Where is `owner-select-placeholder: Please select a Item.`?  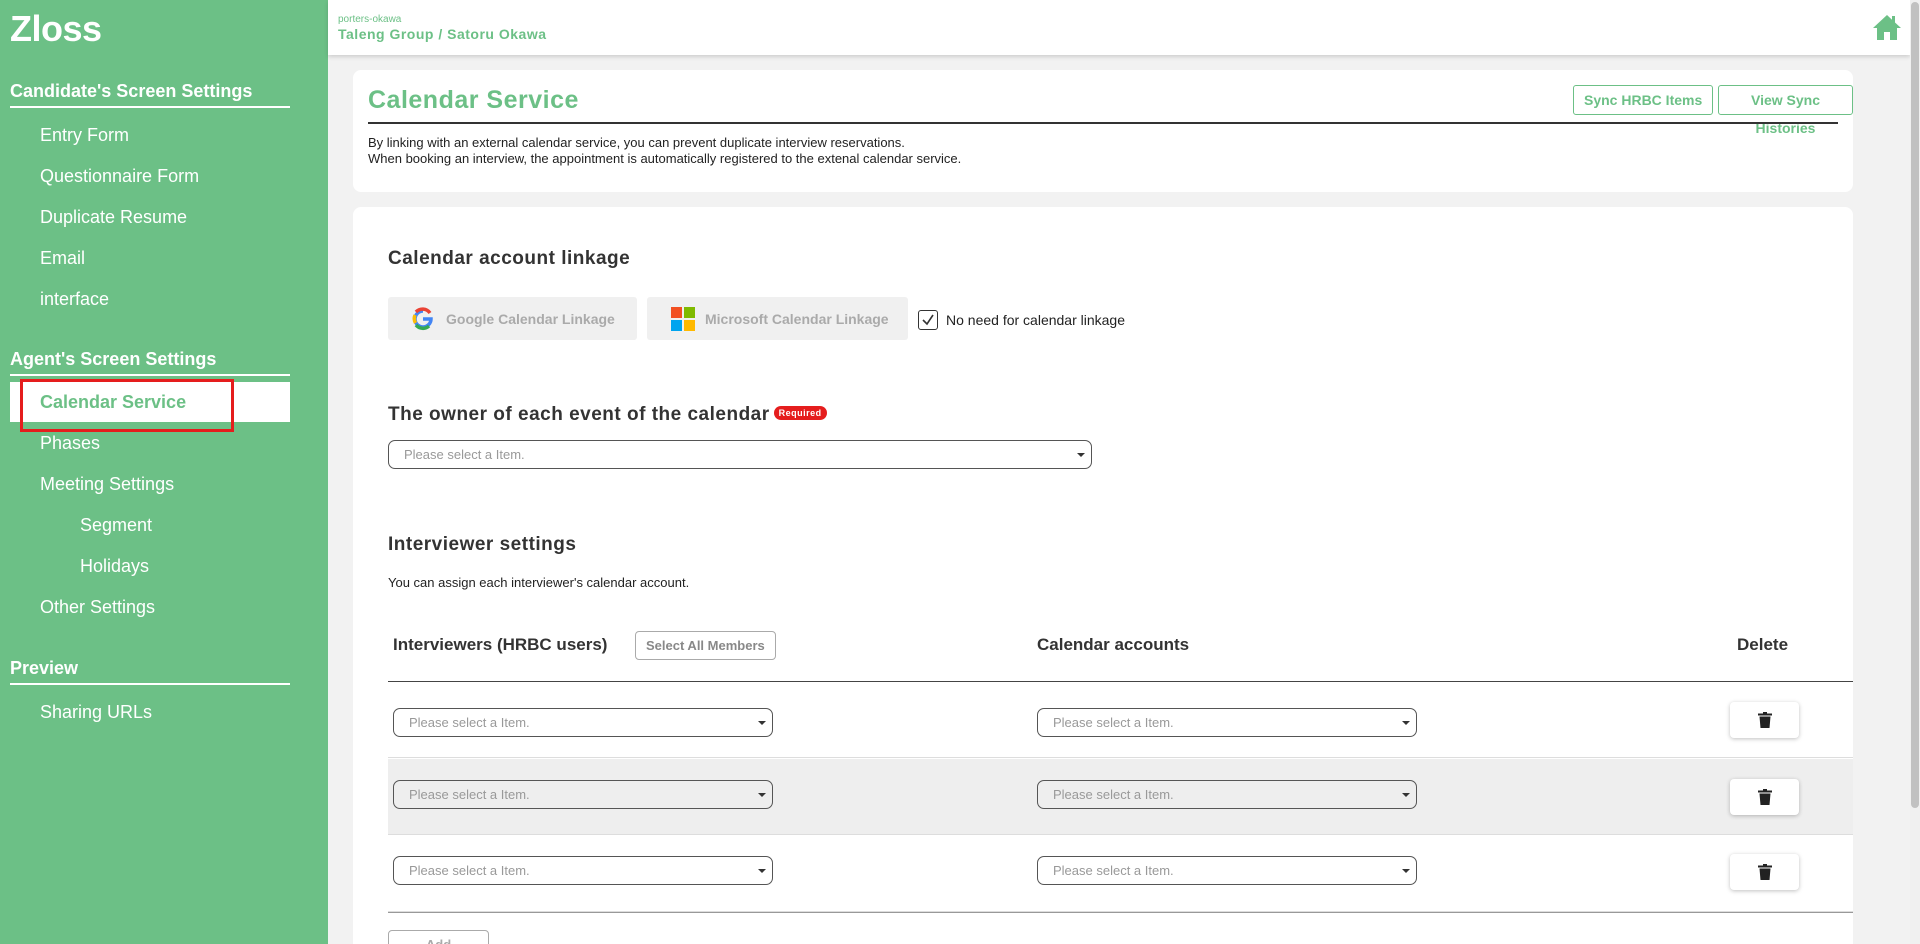 owner-select-placeholder: Please select a Item. is located at coordinates (464, 454).